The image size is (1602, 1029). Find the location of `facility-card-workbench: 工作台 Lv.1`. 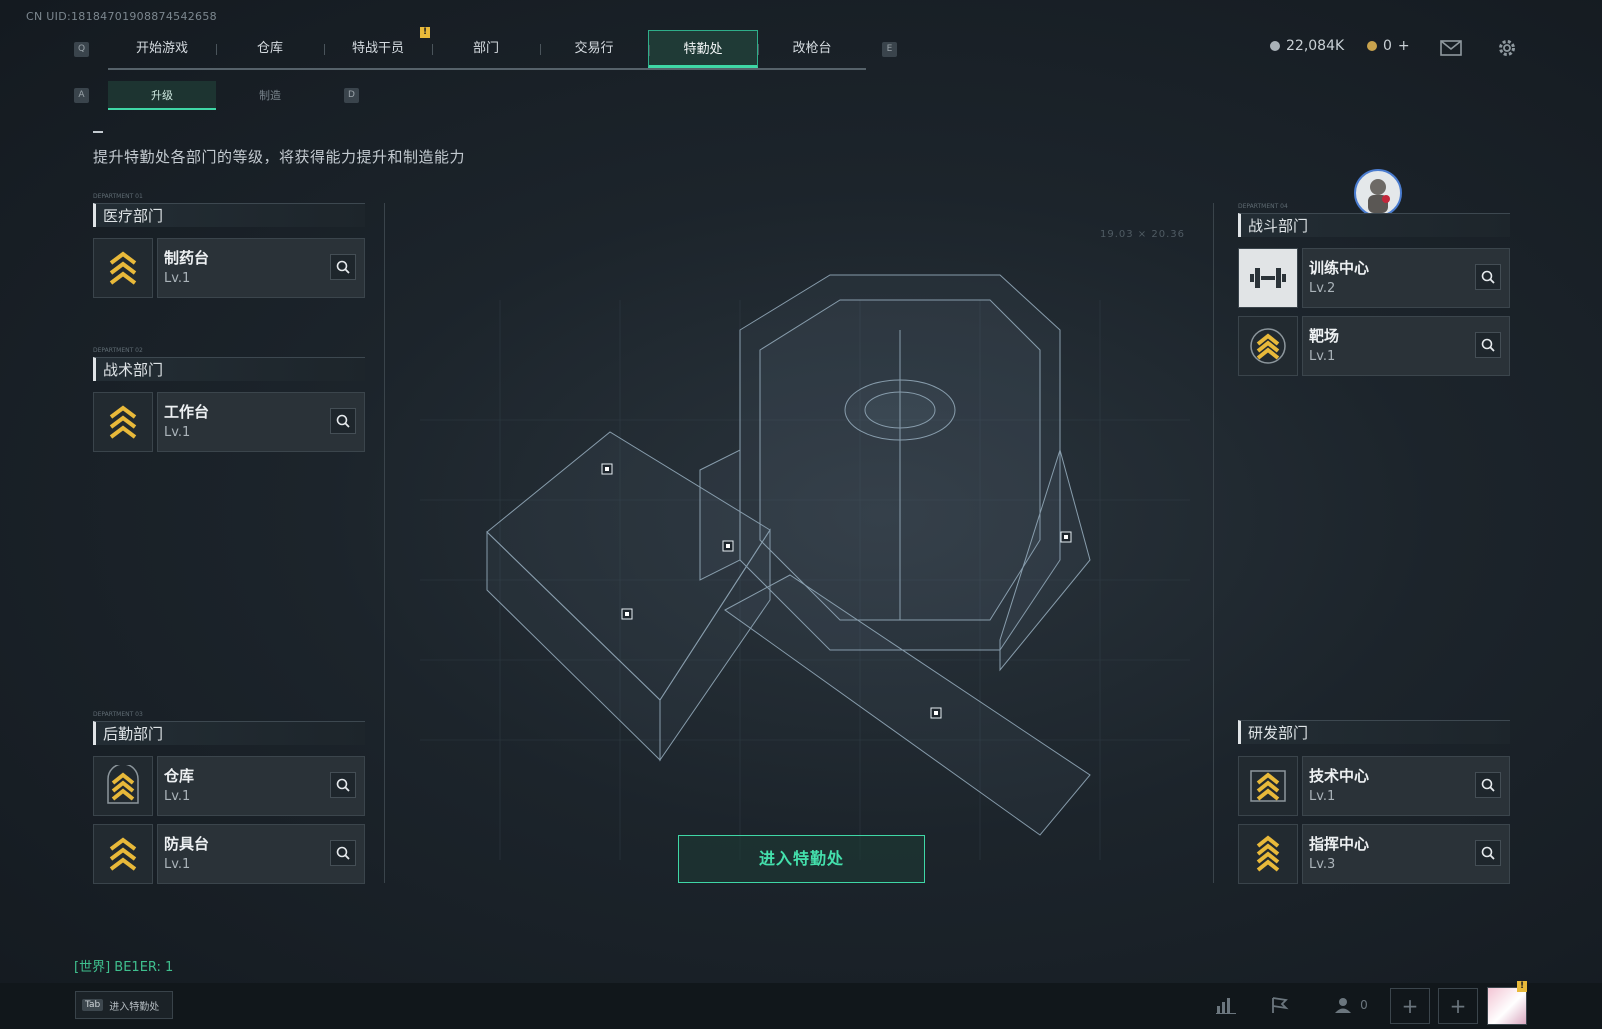

facility-card-workbench: 工作台 Lv.1 is located at coordinates (229, 422).